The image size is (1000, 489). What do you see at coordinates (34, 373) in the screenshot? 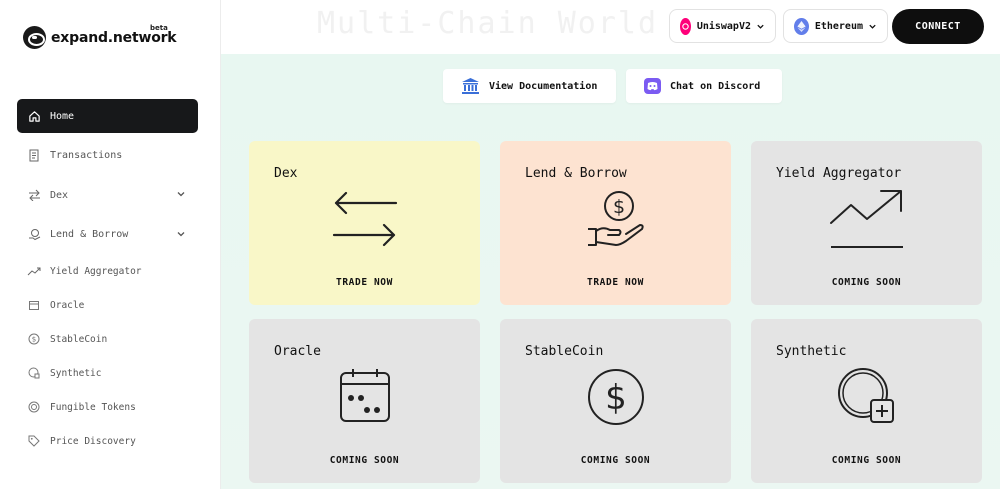
I see `synthetic-icon` at bounding box center [34, 373].